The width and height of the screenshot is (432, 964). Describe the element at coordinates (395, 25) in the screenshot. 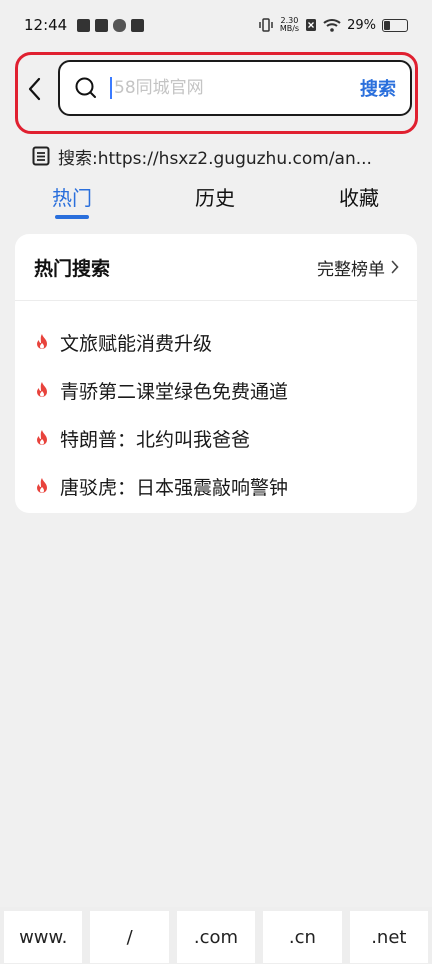

I see `battery-icon` at that location.